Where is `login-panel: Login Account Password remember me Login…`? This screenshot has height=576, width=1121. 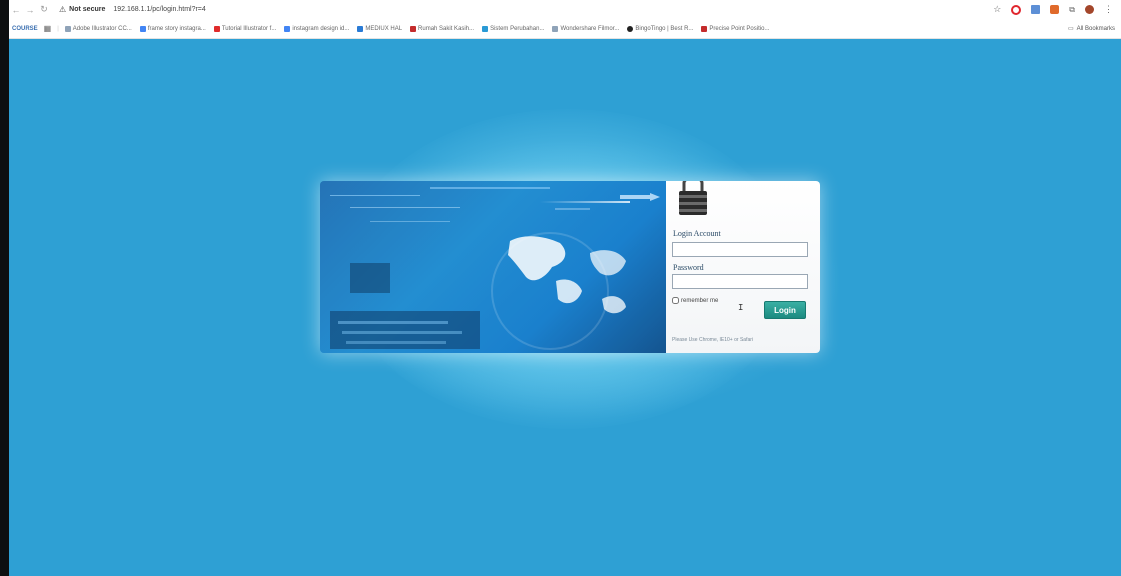
login-panel: Login Account Password remember me Login… is located at coordinates (570, 267).